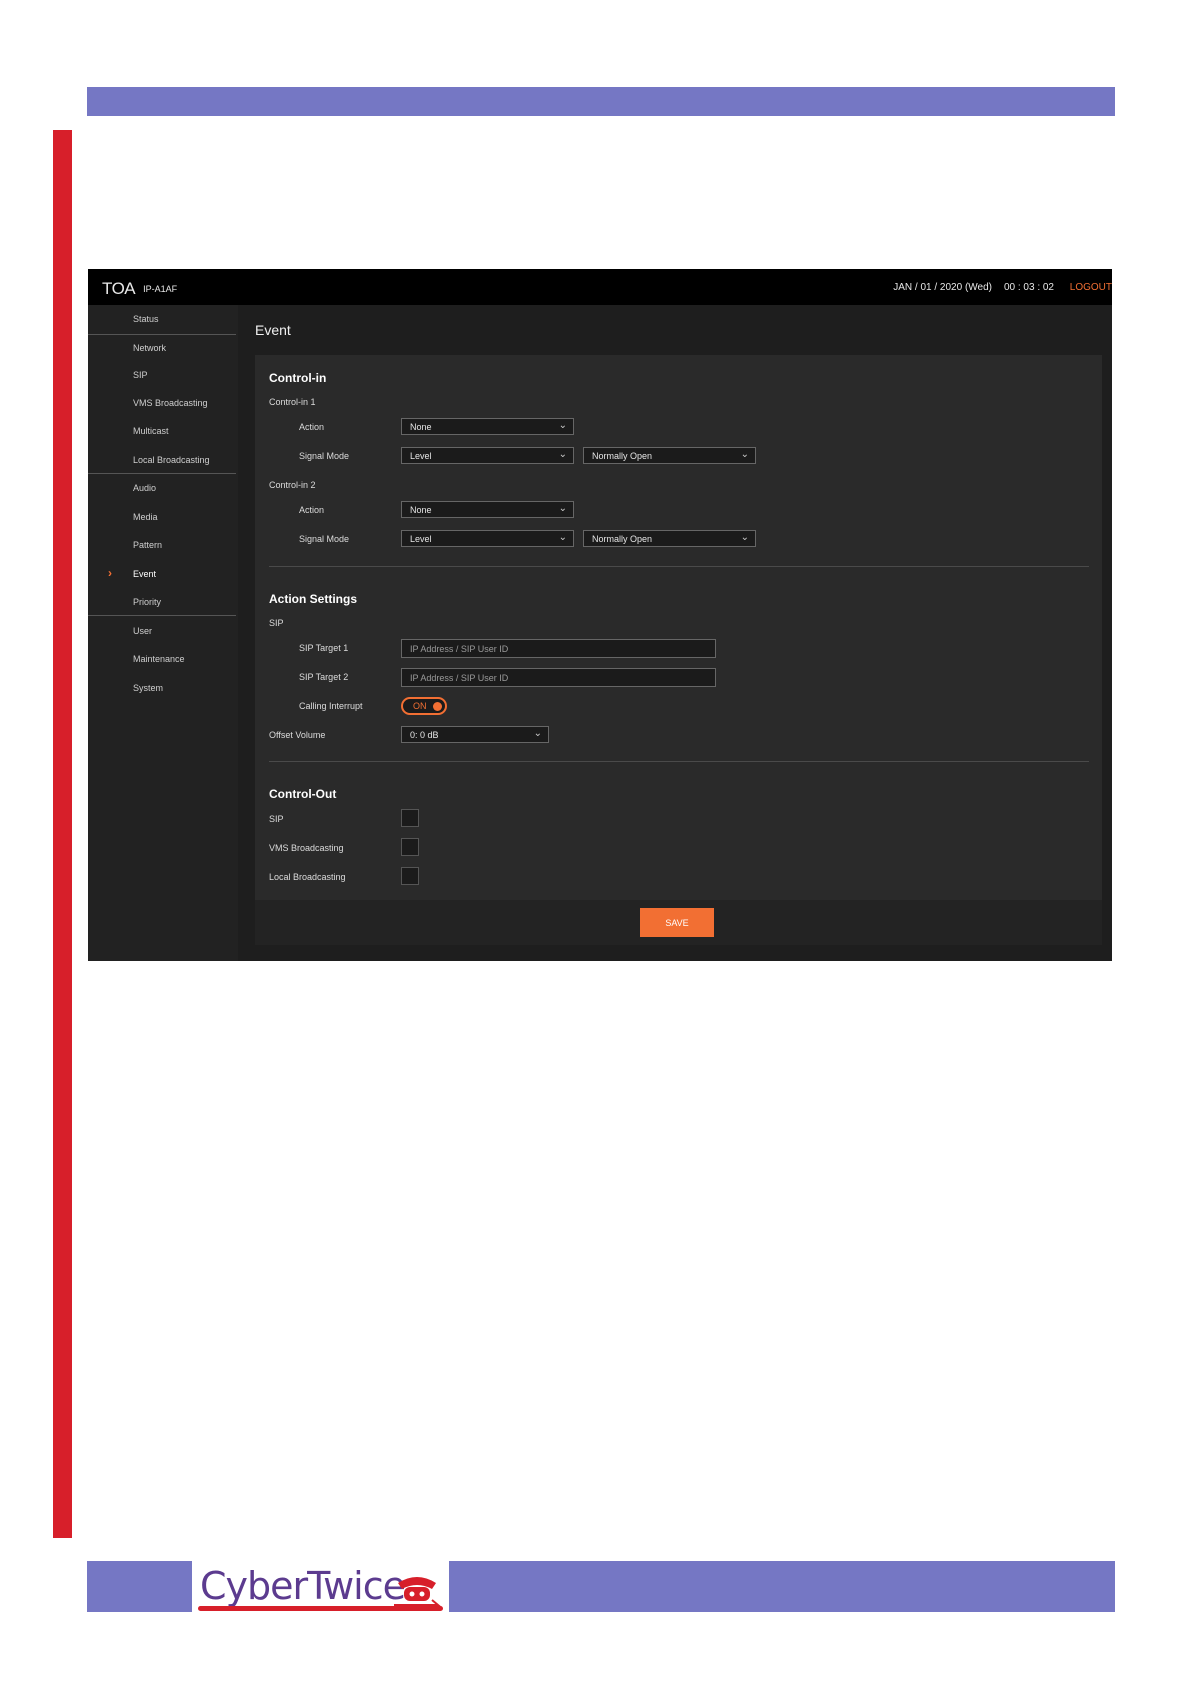 This screenshot has width=1191, height=1684. What do you see at coordinates (303, 794) in the screenshot?
I see `control-out-heading: Control-Out` at bounding box center [303, 794].